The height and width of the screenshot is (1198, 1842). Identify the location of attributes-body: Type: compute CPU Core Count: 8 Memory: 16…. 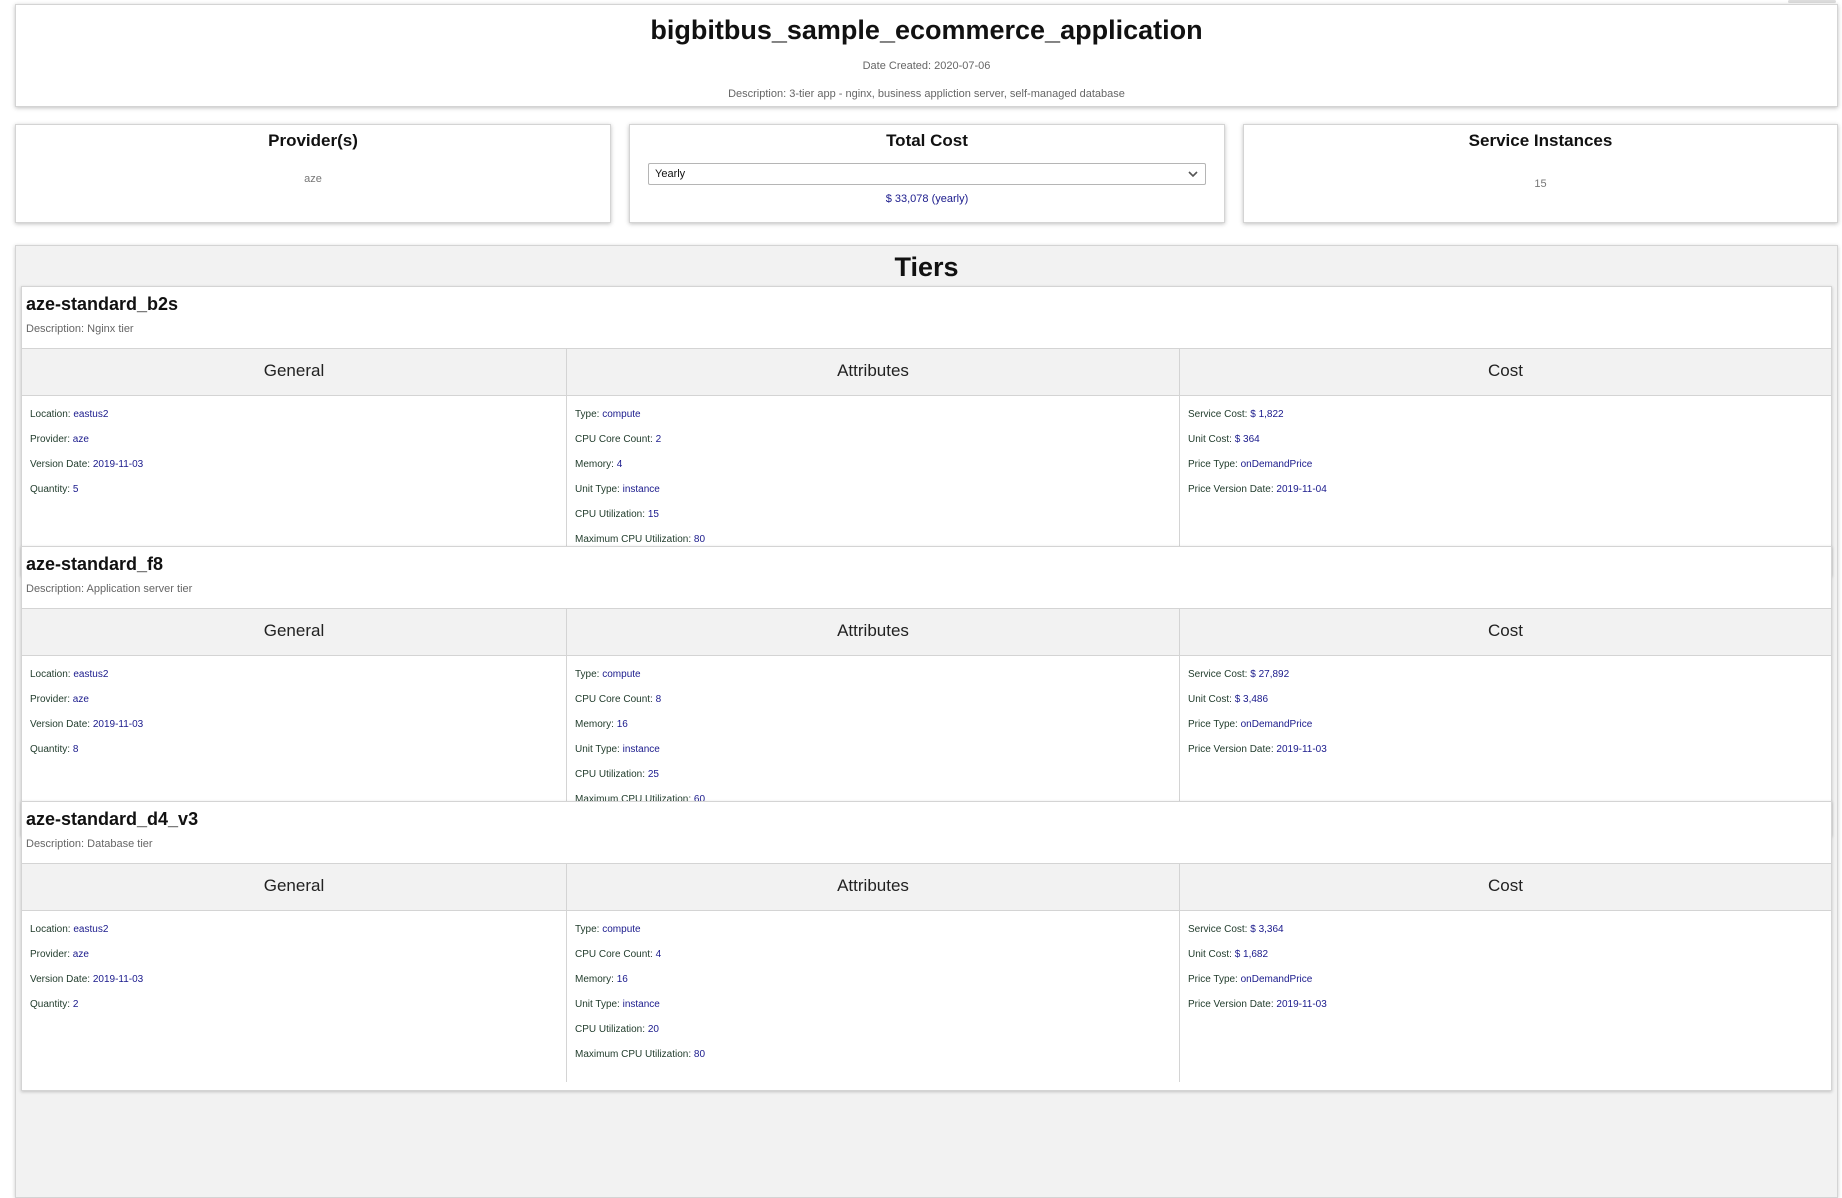
(873, 734).